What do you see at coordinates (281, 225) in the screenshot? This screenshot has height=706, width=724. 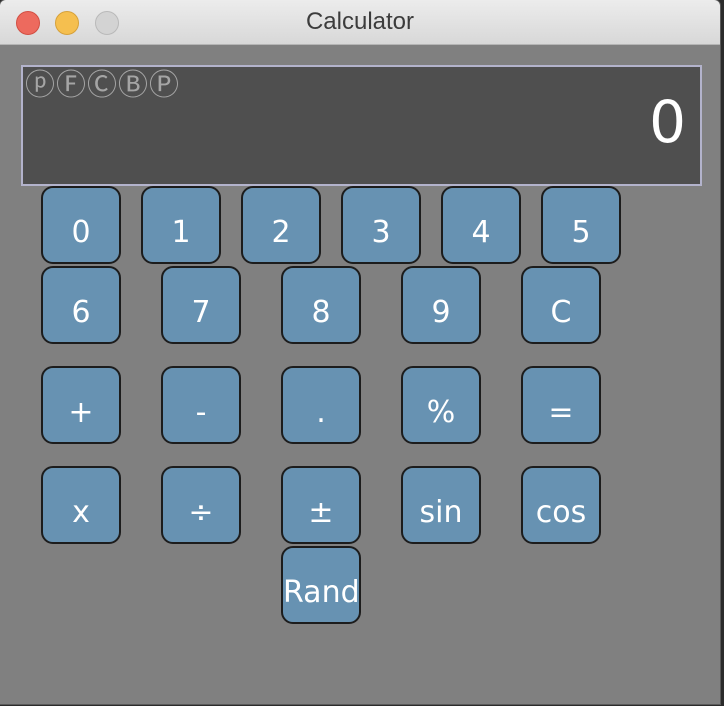 I see `digit-2-button: 2` at bounding box center [281, 225].